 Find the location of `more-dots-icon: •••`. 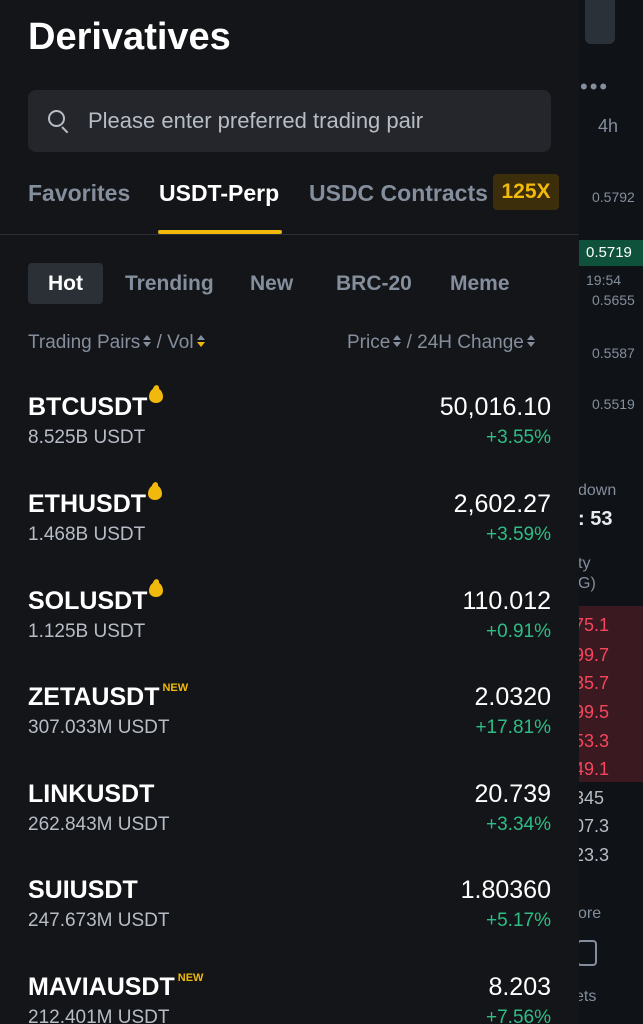

more-dots-icon: ••• is located at coordinates (595, 86).